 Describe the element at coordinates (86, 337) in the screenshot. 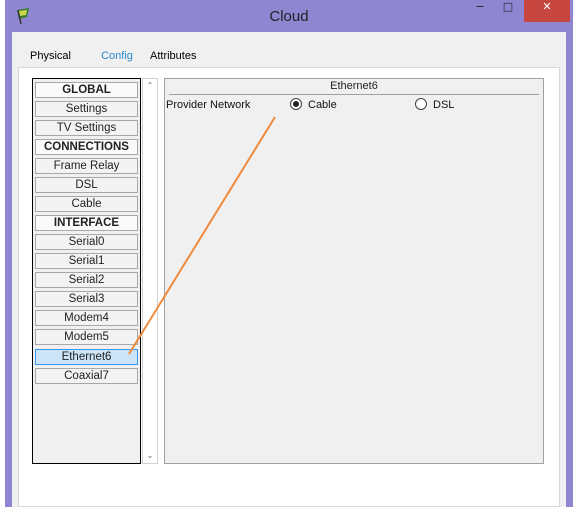

I see `sidebar-item-modem5: Modem5` at that location.